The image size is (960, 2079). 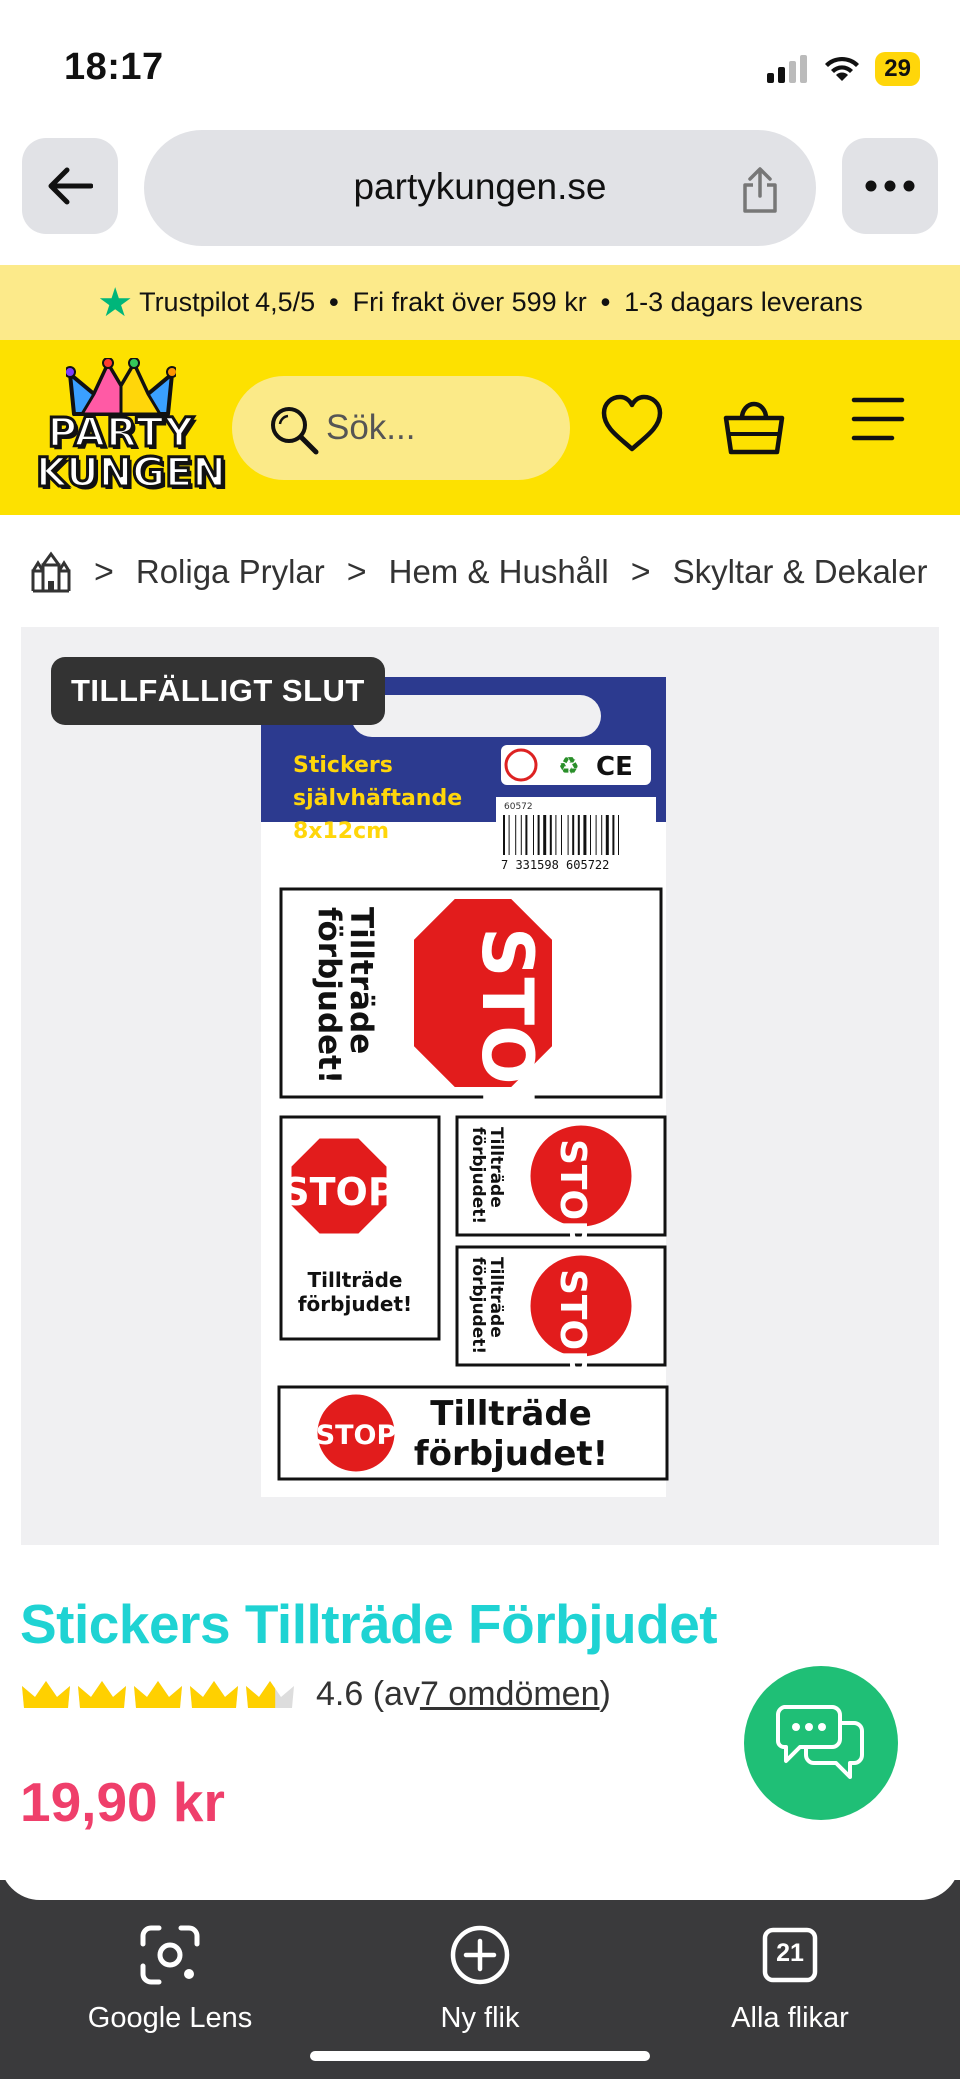 I want to click on status-icons: 29, so click(x=843, y=69).